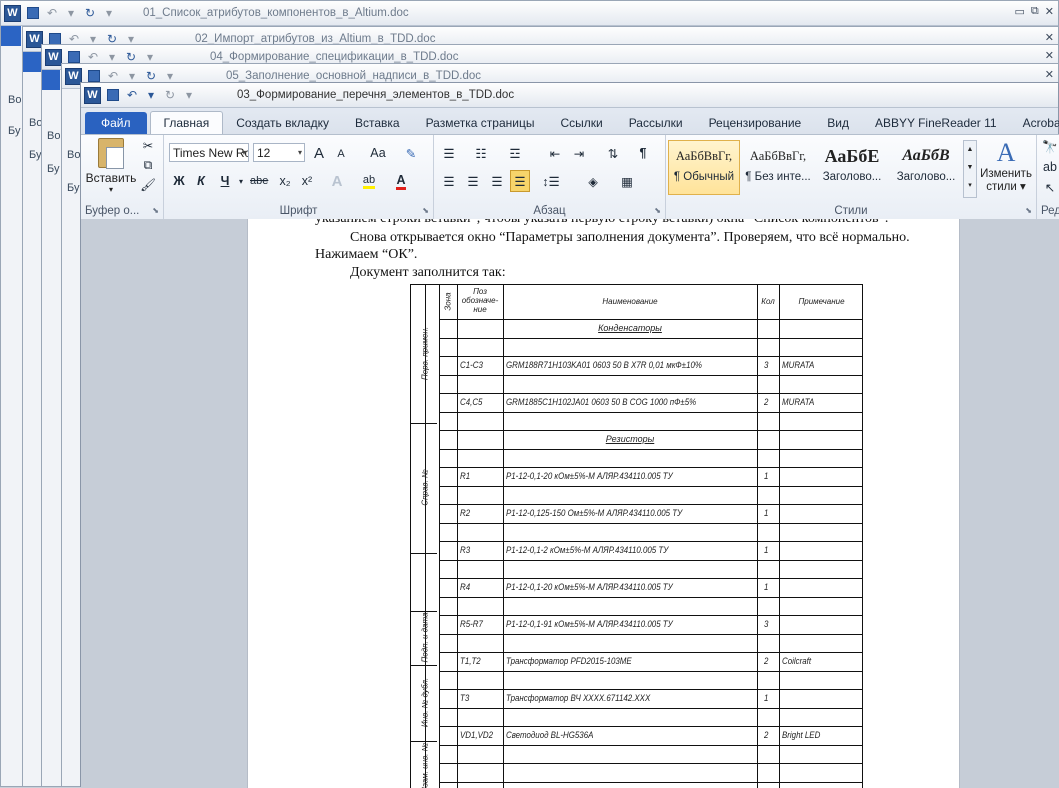 The width and height of the screenshot is (1059, 788). I want to click on grow-font-icon: A, so click(319, 153).